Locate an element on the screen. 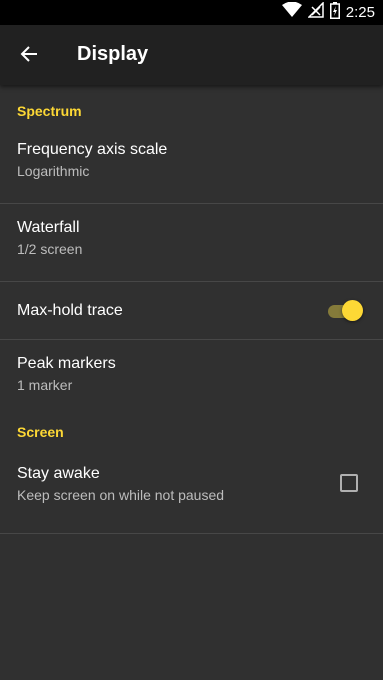 This screenshot has width=383, height=680. signal-icon is located at coordinates (315, 12).